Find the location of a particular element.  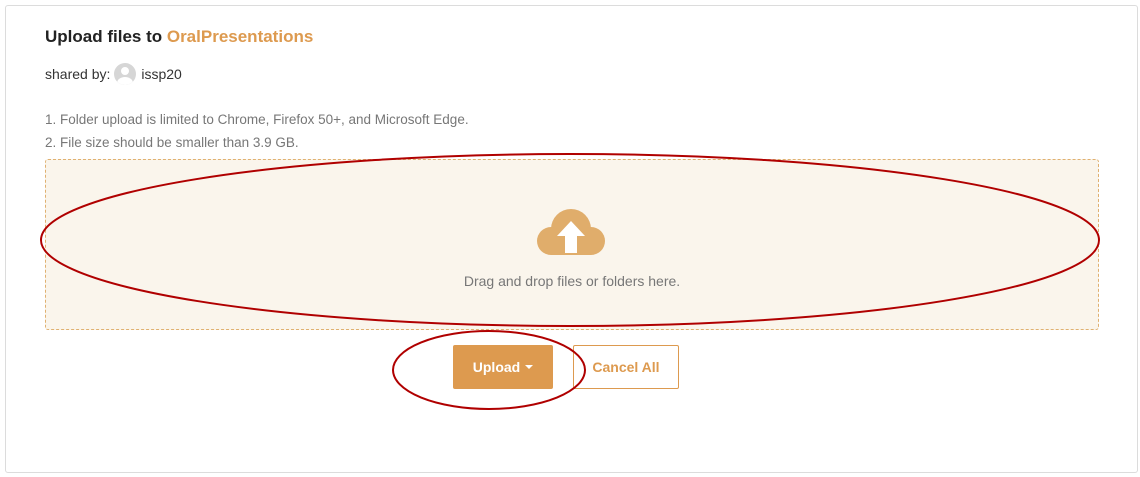

upload-button: Upload is located at coordinates (503, 367).